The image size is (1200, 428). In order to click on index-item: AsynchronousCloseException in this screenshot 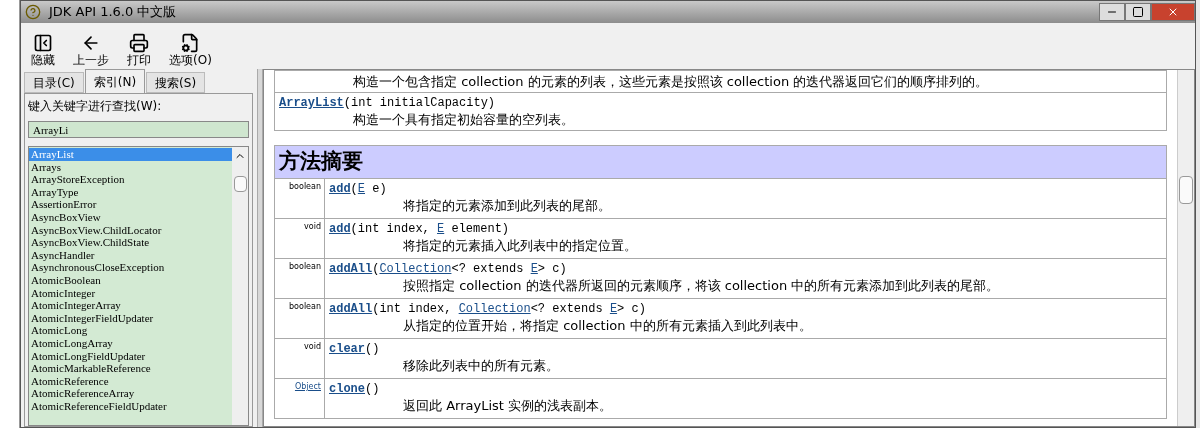, I will do `click(130, 267)`.